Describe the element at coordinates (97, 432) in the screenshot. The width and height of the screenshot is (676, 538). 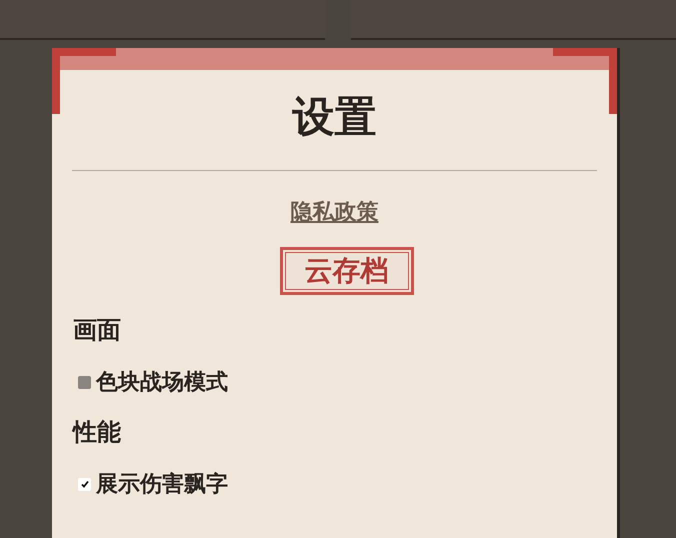
I see `section-heading: 性能` at that location.